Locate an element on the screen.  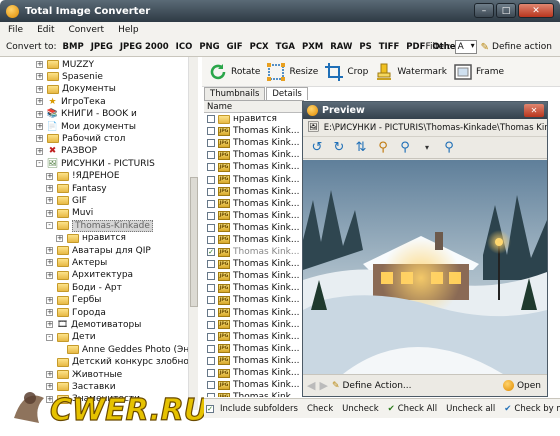
tree-item: + Архитектура is located at coordinates (89, 275).